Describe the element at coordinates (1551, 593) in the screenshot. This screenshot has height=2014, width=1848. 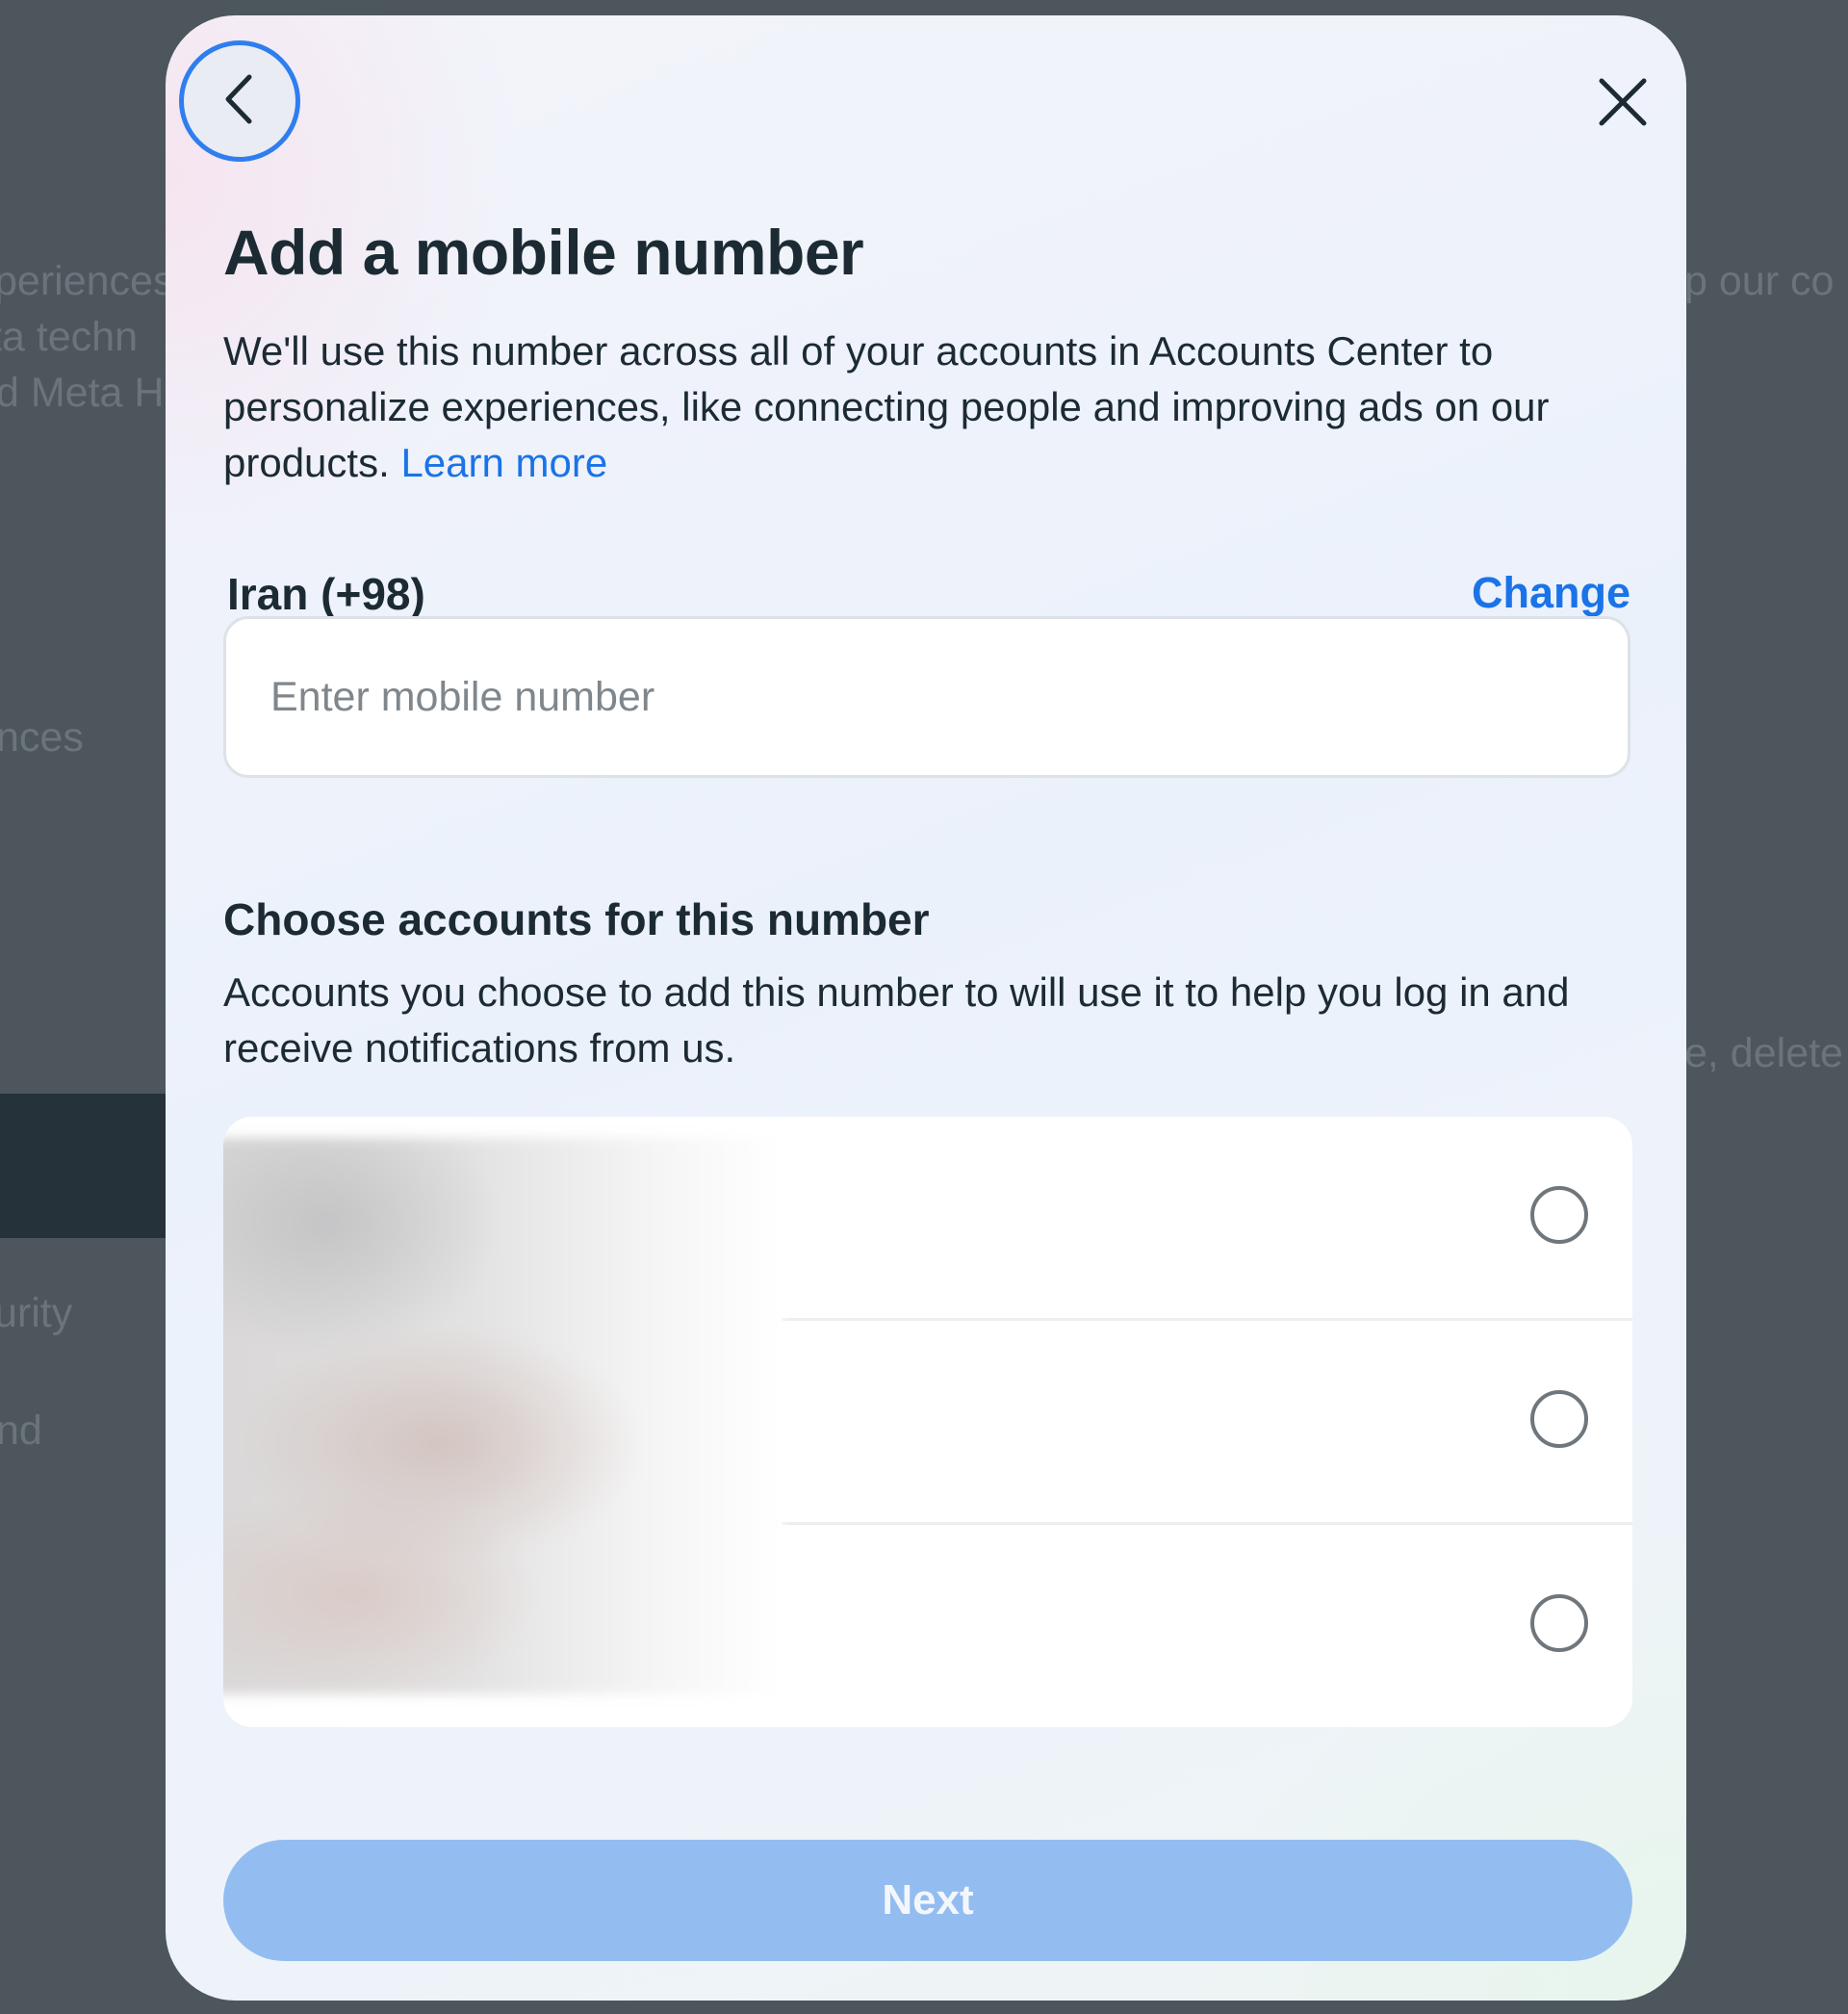
I see `change-country-link: Change` at that location.